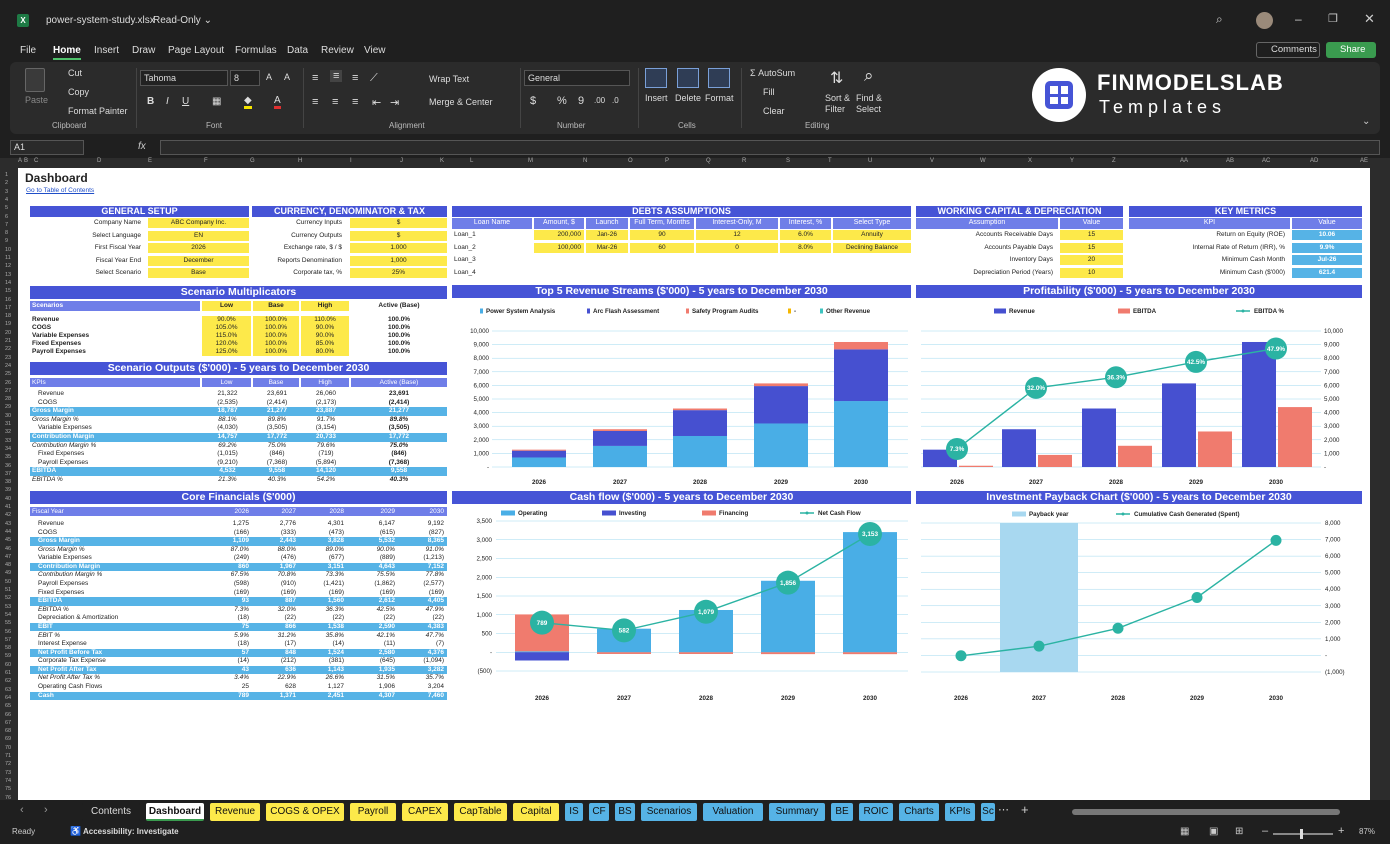  Describe the element at coordinates (373, 812) in the screenshot. I see `tab-payroll: Payroll` at that location.